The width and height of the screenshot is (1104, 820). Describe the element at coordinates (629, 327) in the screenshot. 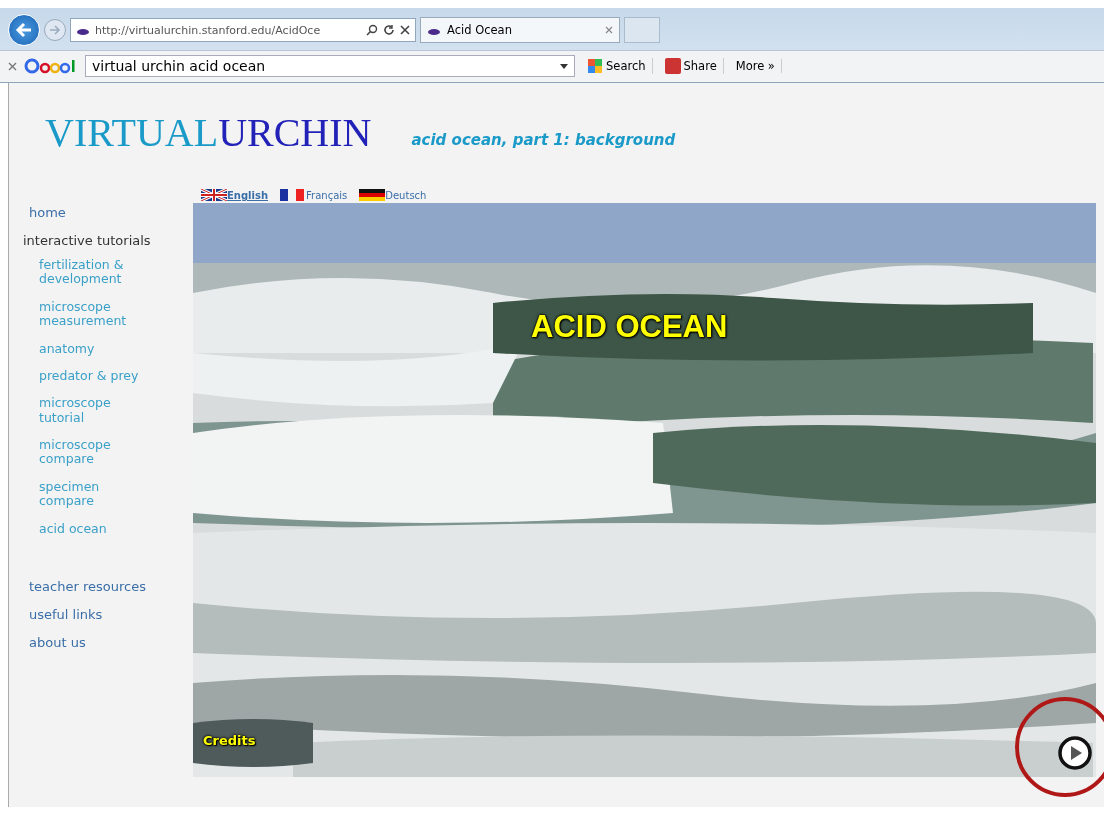

I see `slide-title: ACID OCEAN` at that location.